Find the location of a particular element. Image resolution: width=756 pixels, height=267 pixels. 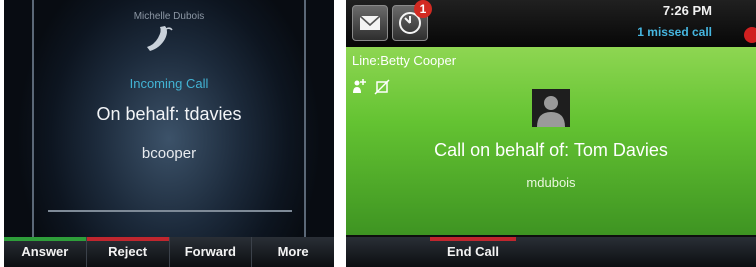

forward-label: Forward is located at coordinates (210, 251).